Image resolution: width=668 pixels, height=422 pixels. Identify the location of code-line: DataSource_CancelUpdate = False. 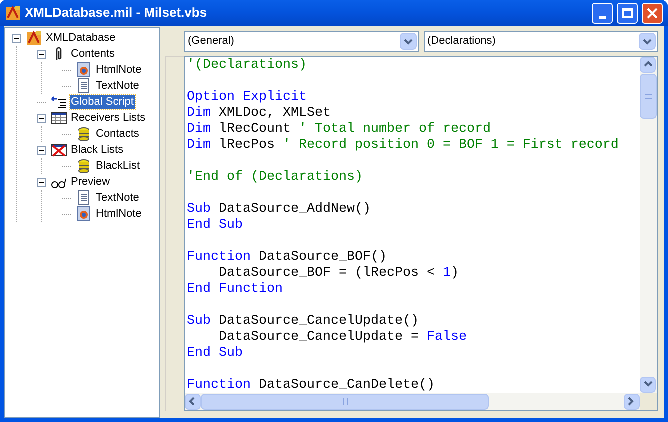
(342, 338).